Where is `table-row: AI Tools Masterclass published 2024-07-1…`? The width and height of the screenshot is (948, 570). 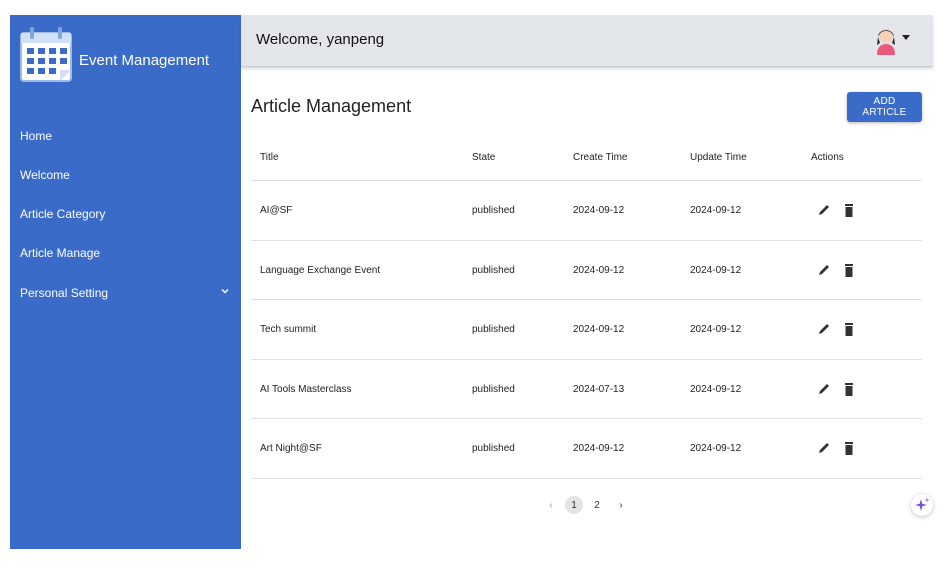 table-row: AI Tools Masterclass published 2024-07-1… is located at coordinates (586, 389).